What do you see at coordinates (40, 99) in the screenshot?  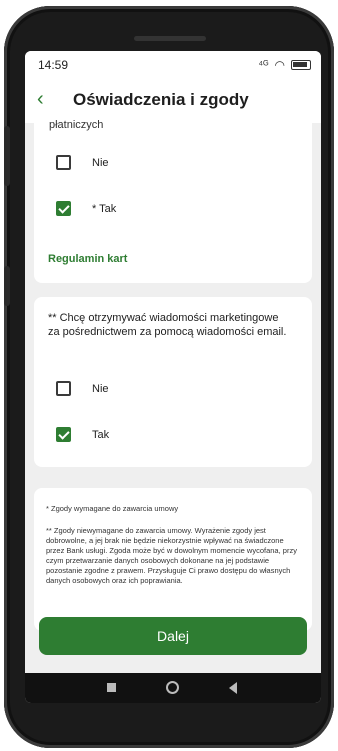 I see `back-arrow-icon: ‹` at bounding box center [40, 99].